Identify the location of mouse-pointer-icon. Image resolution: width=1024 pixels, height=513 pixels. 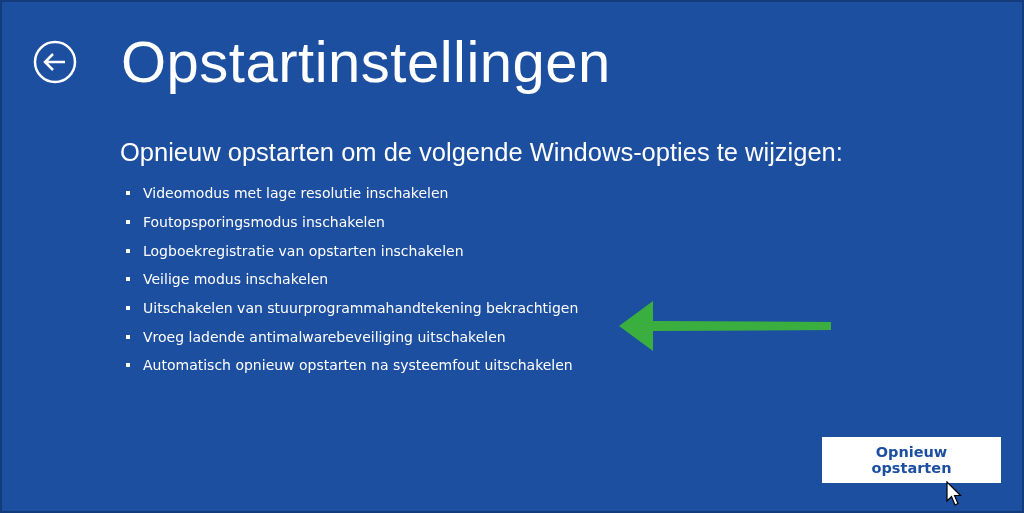
(954, 494).